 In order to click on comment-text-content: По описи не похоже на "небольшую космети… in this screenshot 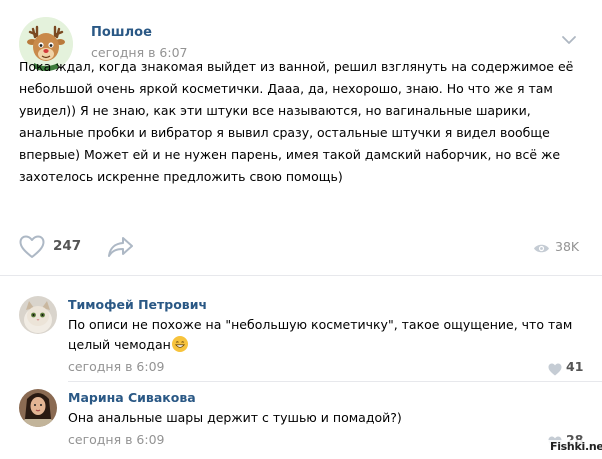, I will do `click(320, 334)`.